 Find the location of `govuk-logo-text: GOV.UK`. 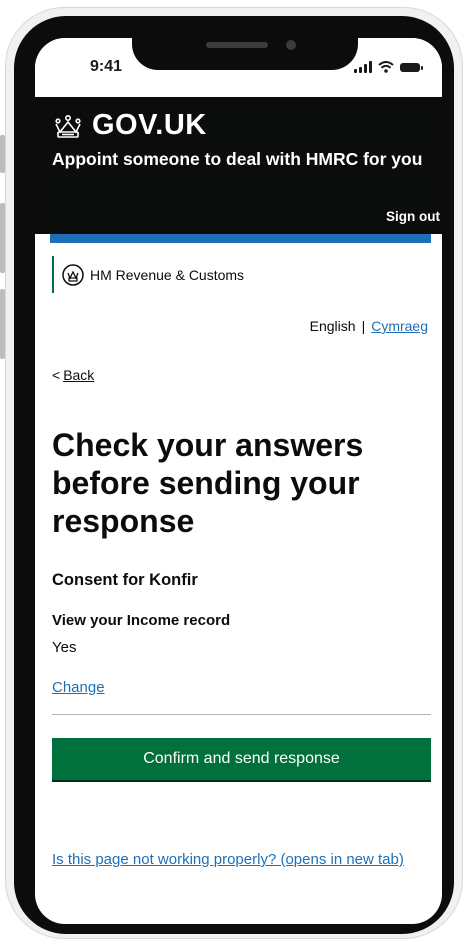

govuk-logo-text: GOV.UK is located at coordinates (149, 125).